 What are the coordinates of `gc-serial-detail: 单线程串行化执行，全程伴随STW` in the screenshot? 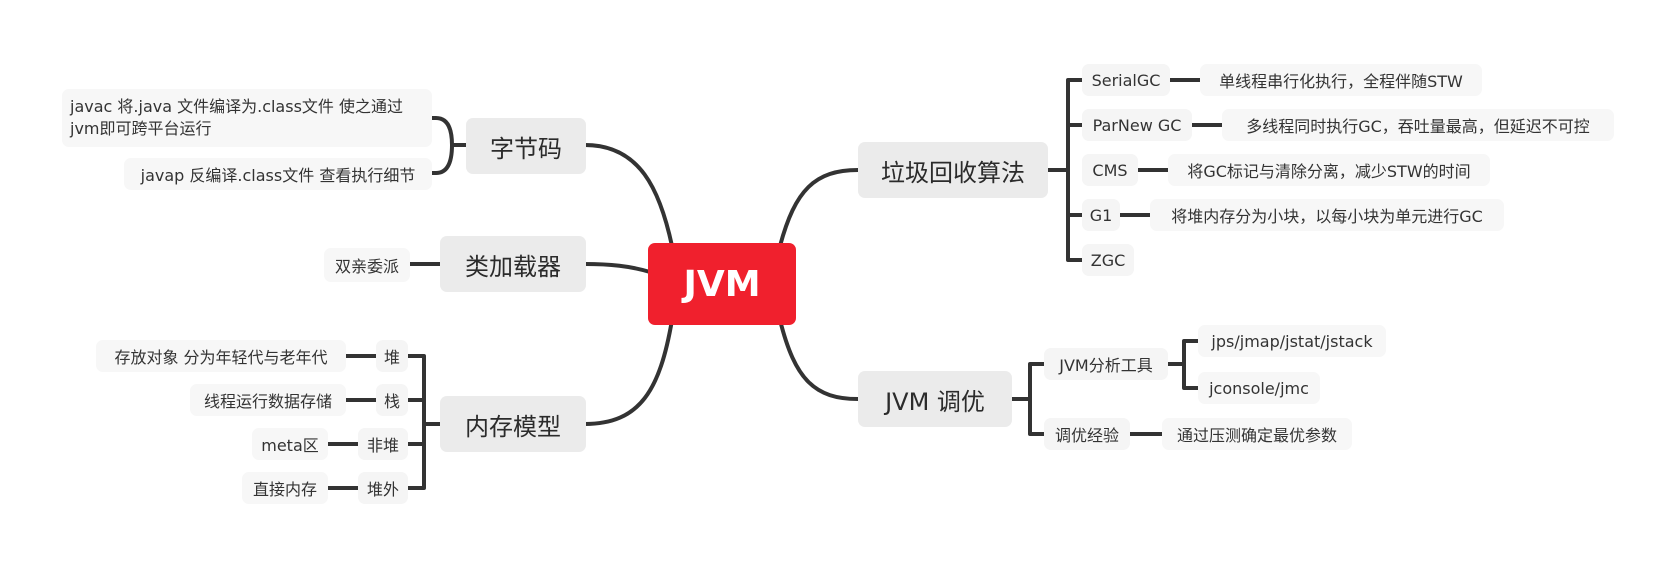 It's located at (1341, 80).